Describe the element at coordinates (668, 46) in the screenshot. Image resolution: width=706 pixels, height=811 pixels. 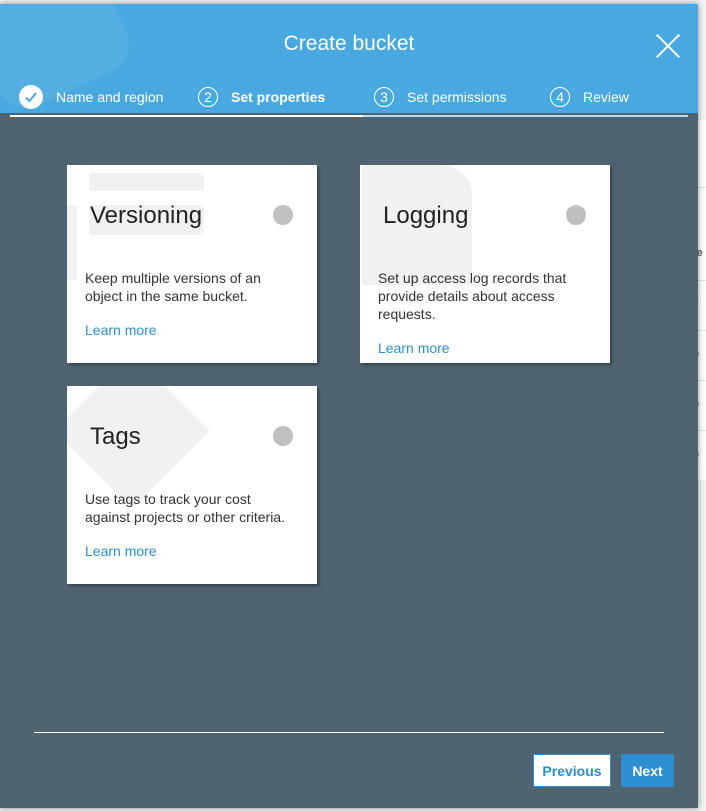
I see `close-icon` at that location.